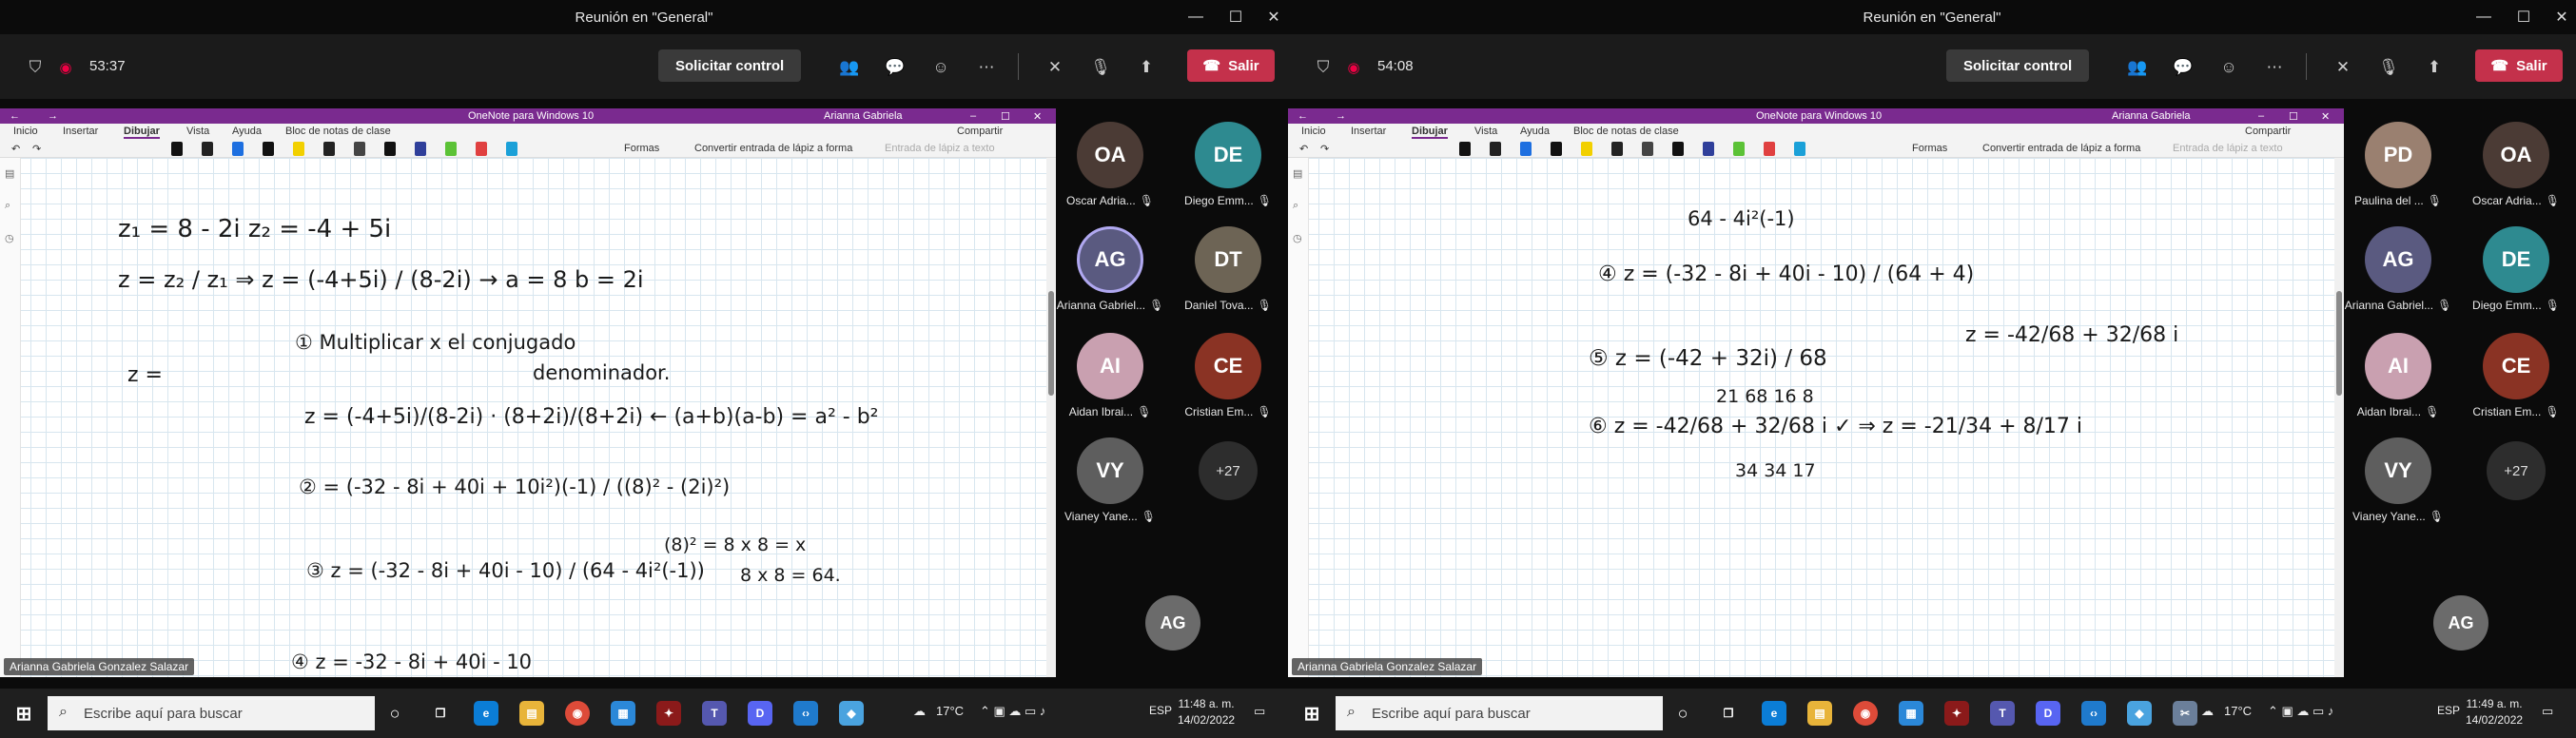 The height and width of the screenshot is (738, 2576). I want to click on menu-vista: Vista, so click(197, 131).